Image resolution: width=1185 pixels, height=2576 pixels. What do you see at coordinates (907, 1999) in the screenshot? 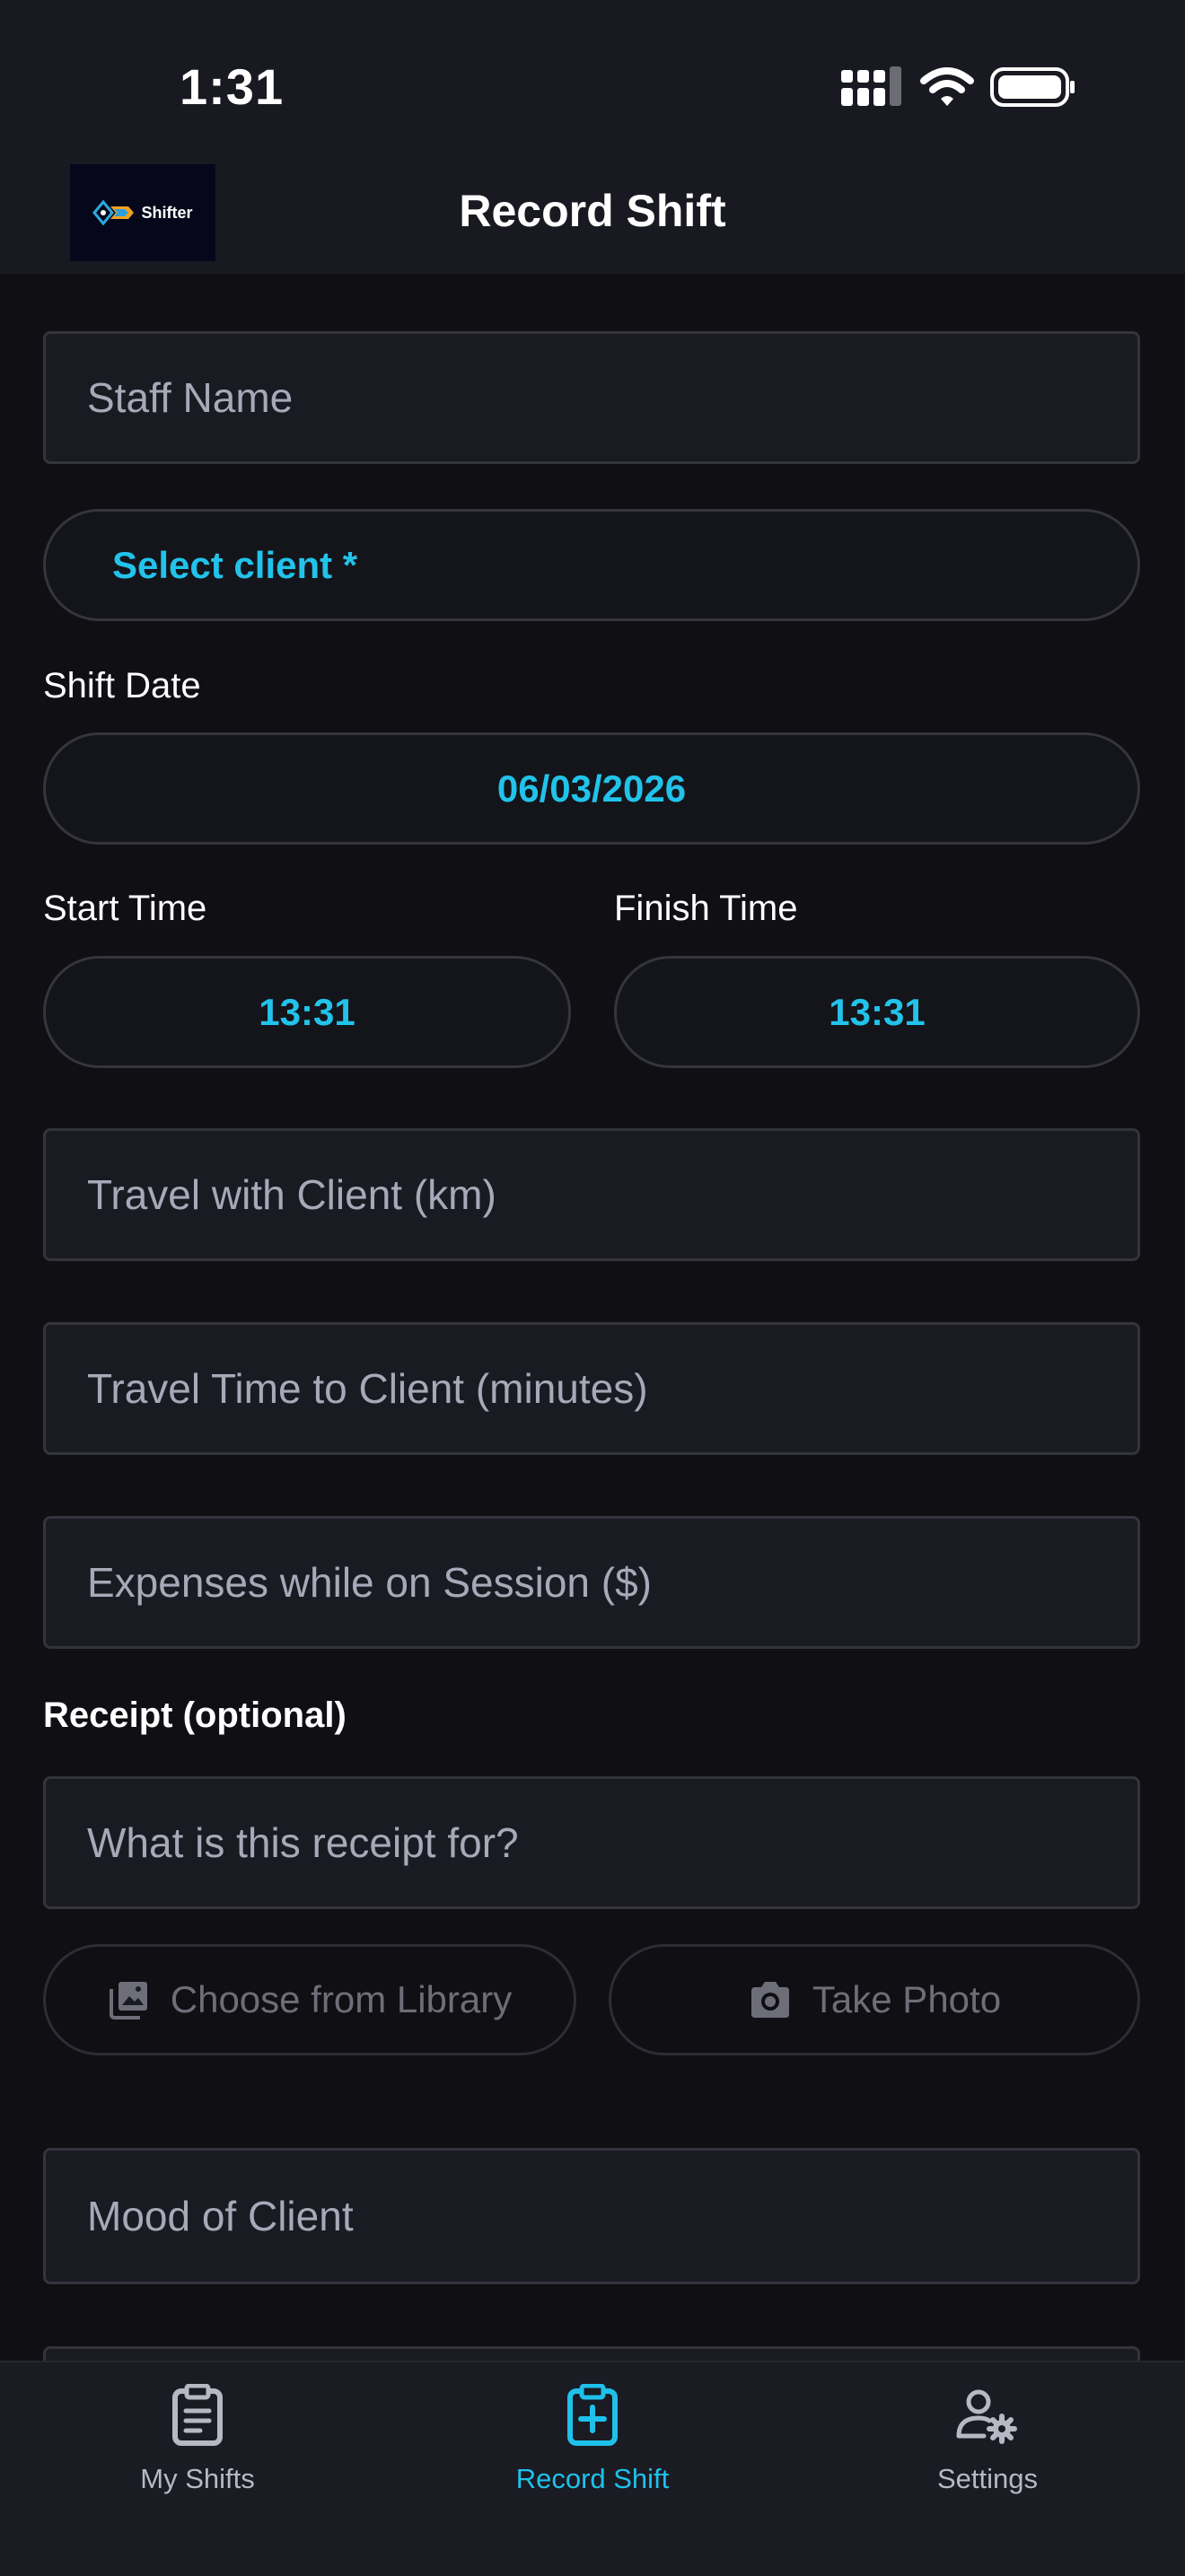
I see `take-photo-label: Take Photo` at bounding box center [907, 1999].